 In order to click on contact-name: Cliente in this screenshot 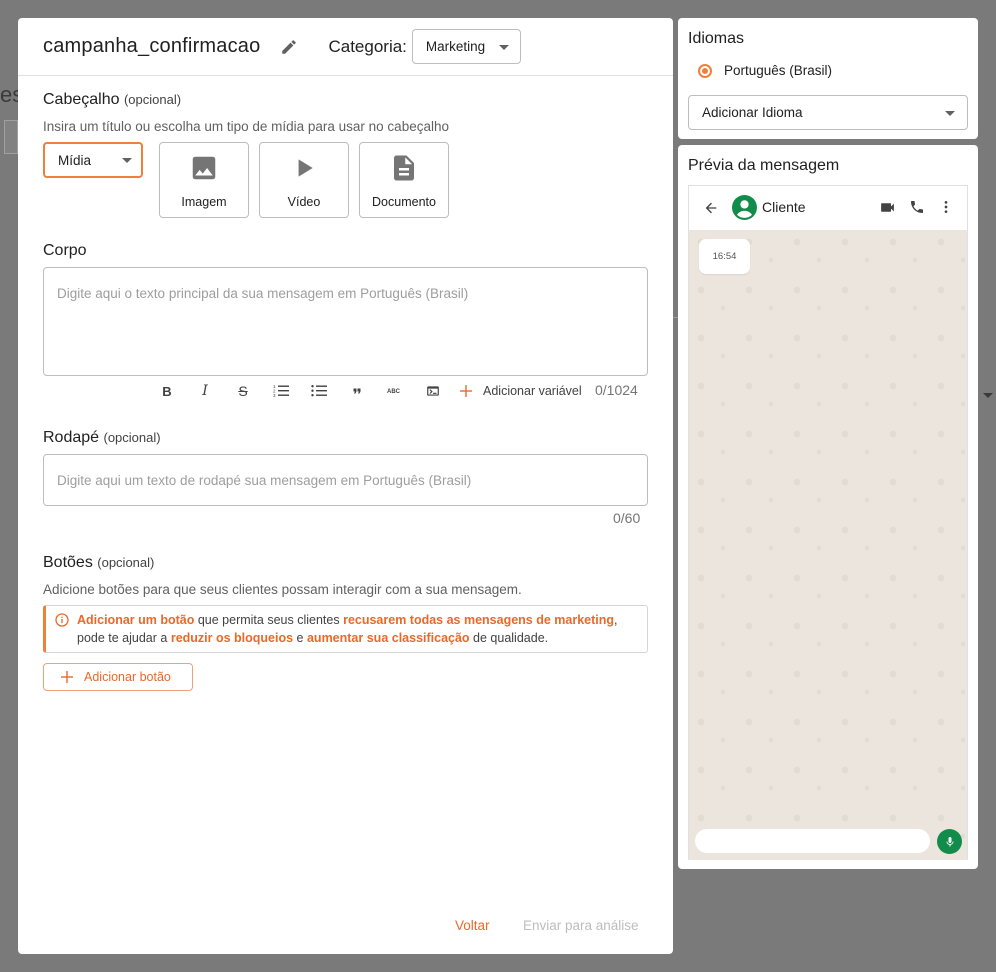, I will do `click(784, 207)`.